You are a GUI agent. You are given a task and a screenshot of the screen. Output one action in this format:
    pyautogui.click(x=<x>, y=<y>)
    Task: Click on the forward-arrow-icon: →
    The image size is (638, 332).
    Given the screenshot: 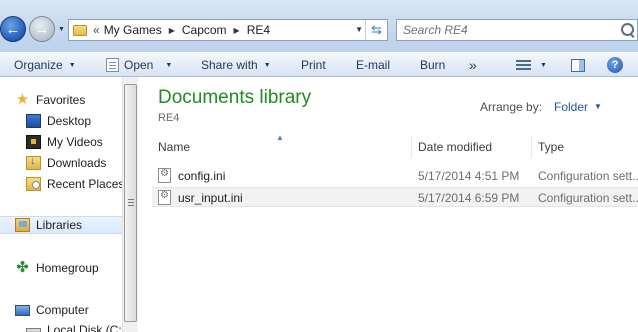 What is the action you would take?
    pyautogui.click(x=42, y=29)
    